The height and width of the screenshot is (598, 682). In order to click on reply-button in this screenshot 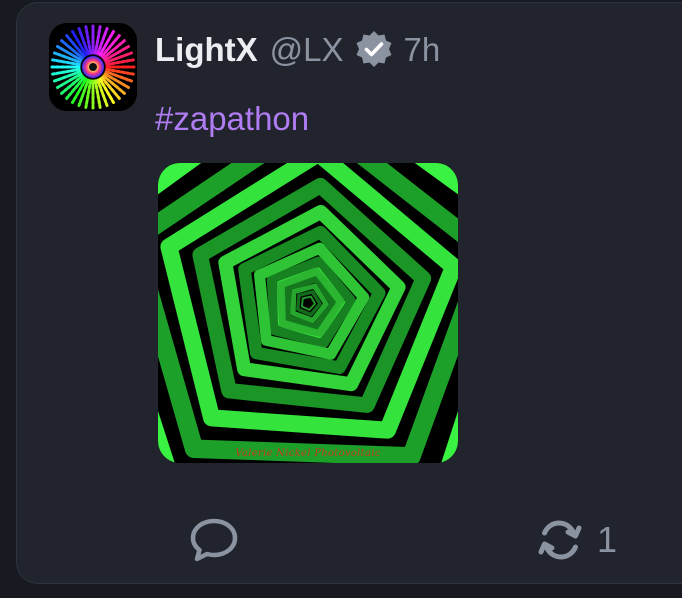, I will do `click(214, 540)`.